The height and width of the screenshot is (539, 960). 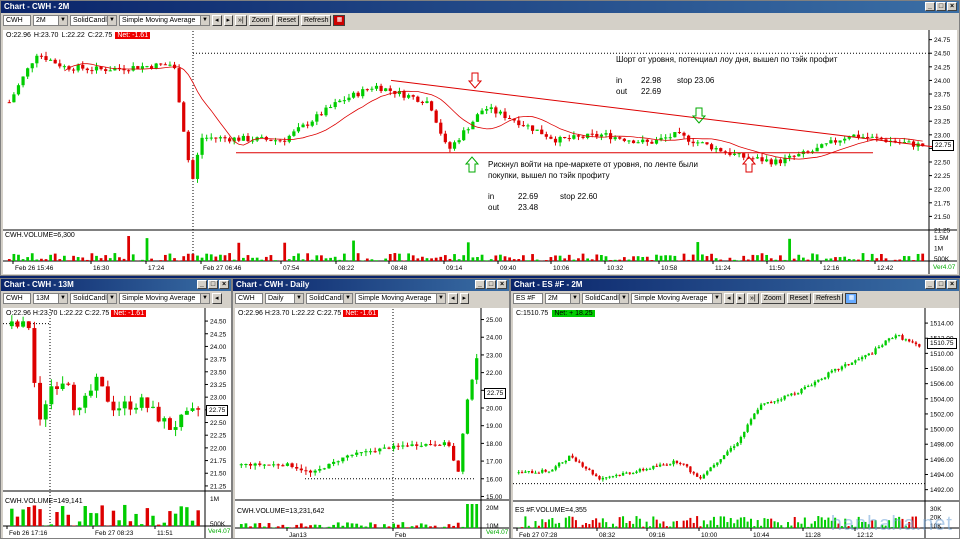 What do you see at coordinates (46, 35) in the screenshot?
I see `high-value: H:23.70` at bounding box center [46, 35].